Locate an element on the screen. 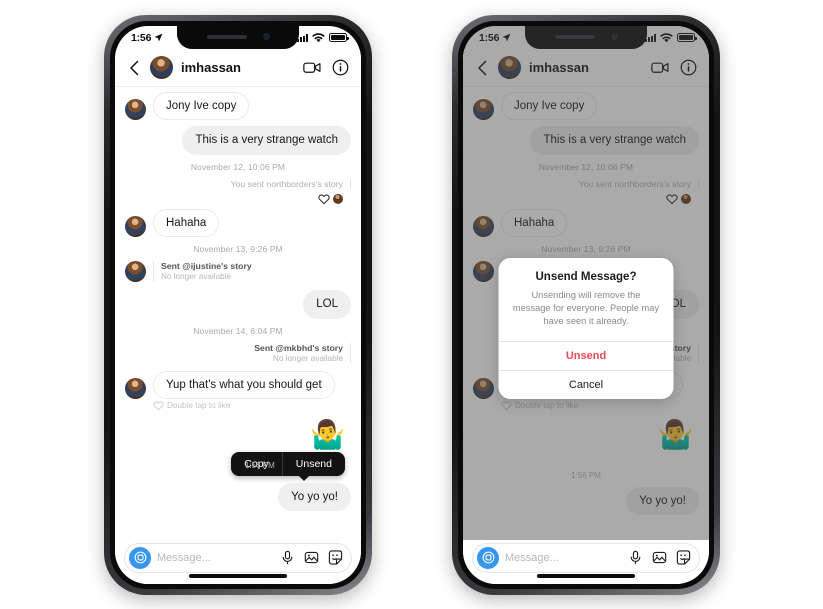 Image resolution: width=823 pixels, height=609 pixels. emoji-message-row: 🤷‍♂️ is located at coordinates (235, 434).